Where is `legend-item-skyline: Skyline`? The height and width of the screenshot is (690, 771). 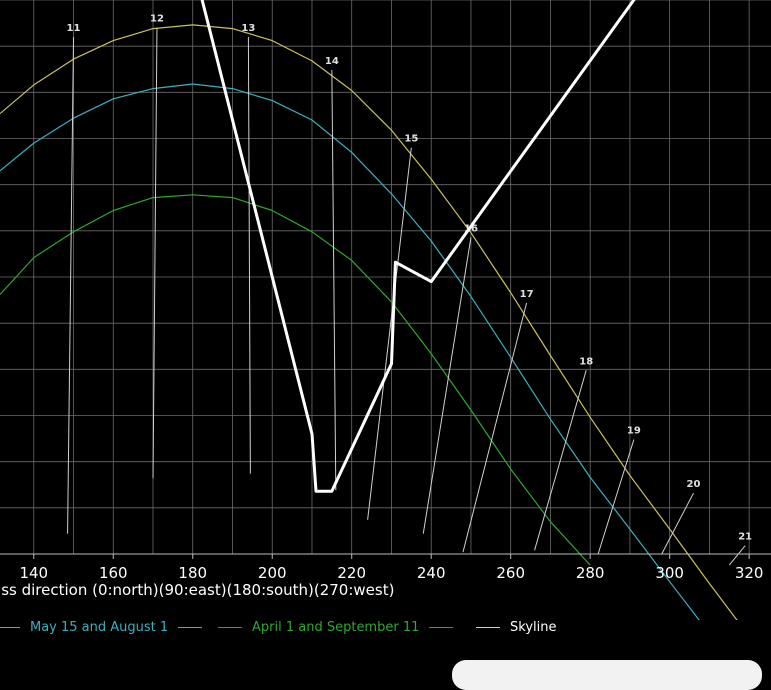
legend-item-skyline: Skyline is located at coordinates (521, 627).